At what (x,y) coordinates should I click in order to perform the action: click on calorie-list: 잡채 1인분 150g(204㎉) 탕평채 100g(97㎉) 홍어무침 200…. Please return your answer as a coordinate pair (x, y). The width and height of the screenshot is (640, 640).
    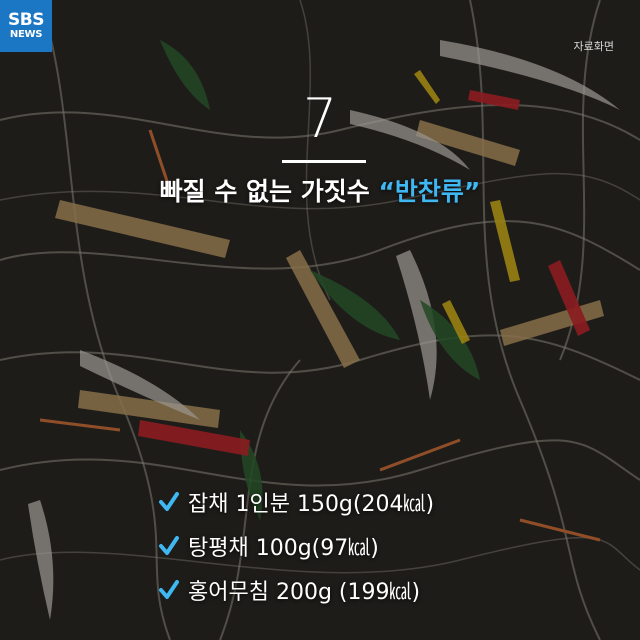
    Looking at the image, I should click on (296, 546).